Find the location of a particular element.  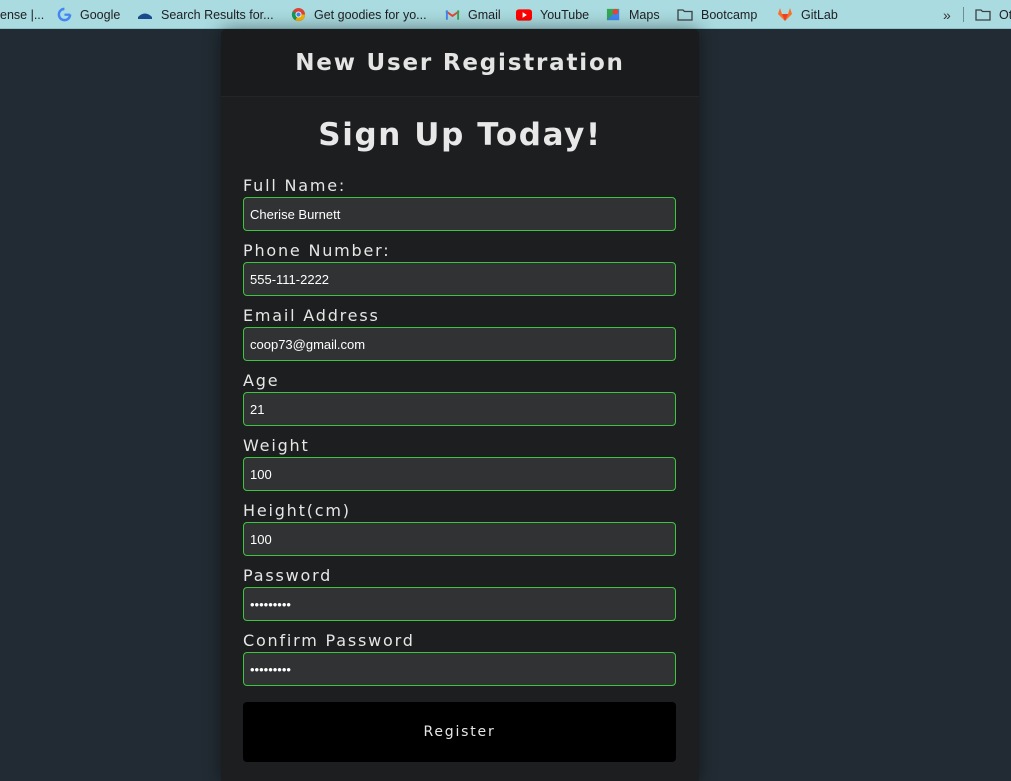

bookmark-label: YouTube is located at coordinates (565, 14).